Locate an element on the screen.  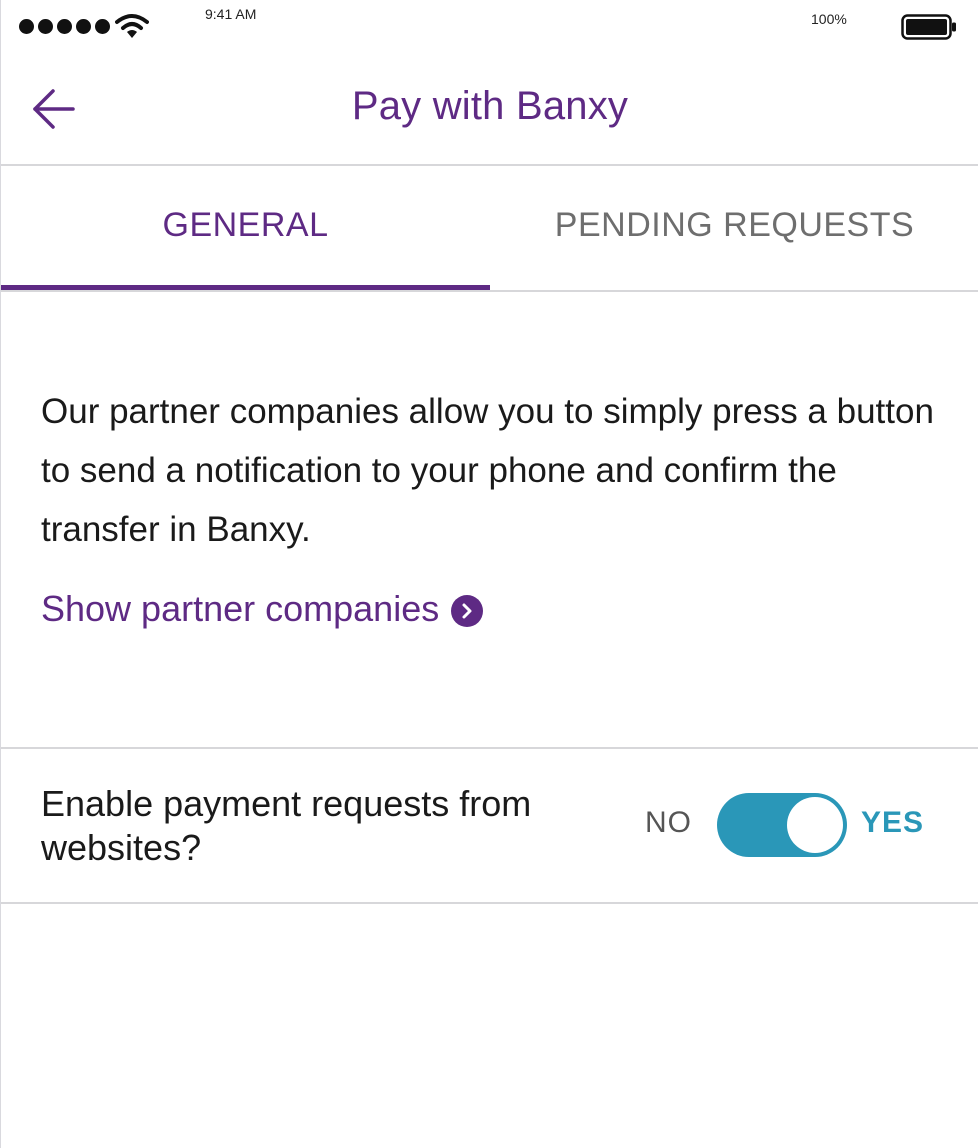
payment-requests-toggle is located at coordinates (782, 825).